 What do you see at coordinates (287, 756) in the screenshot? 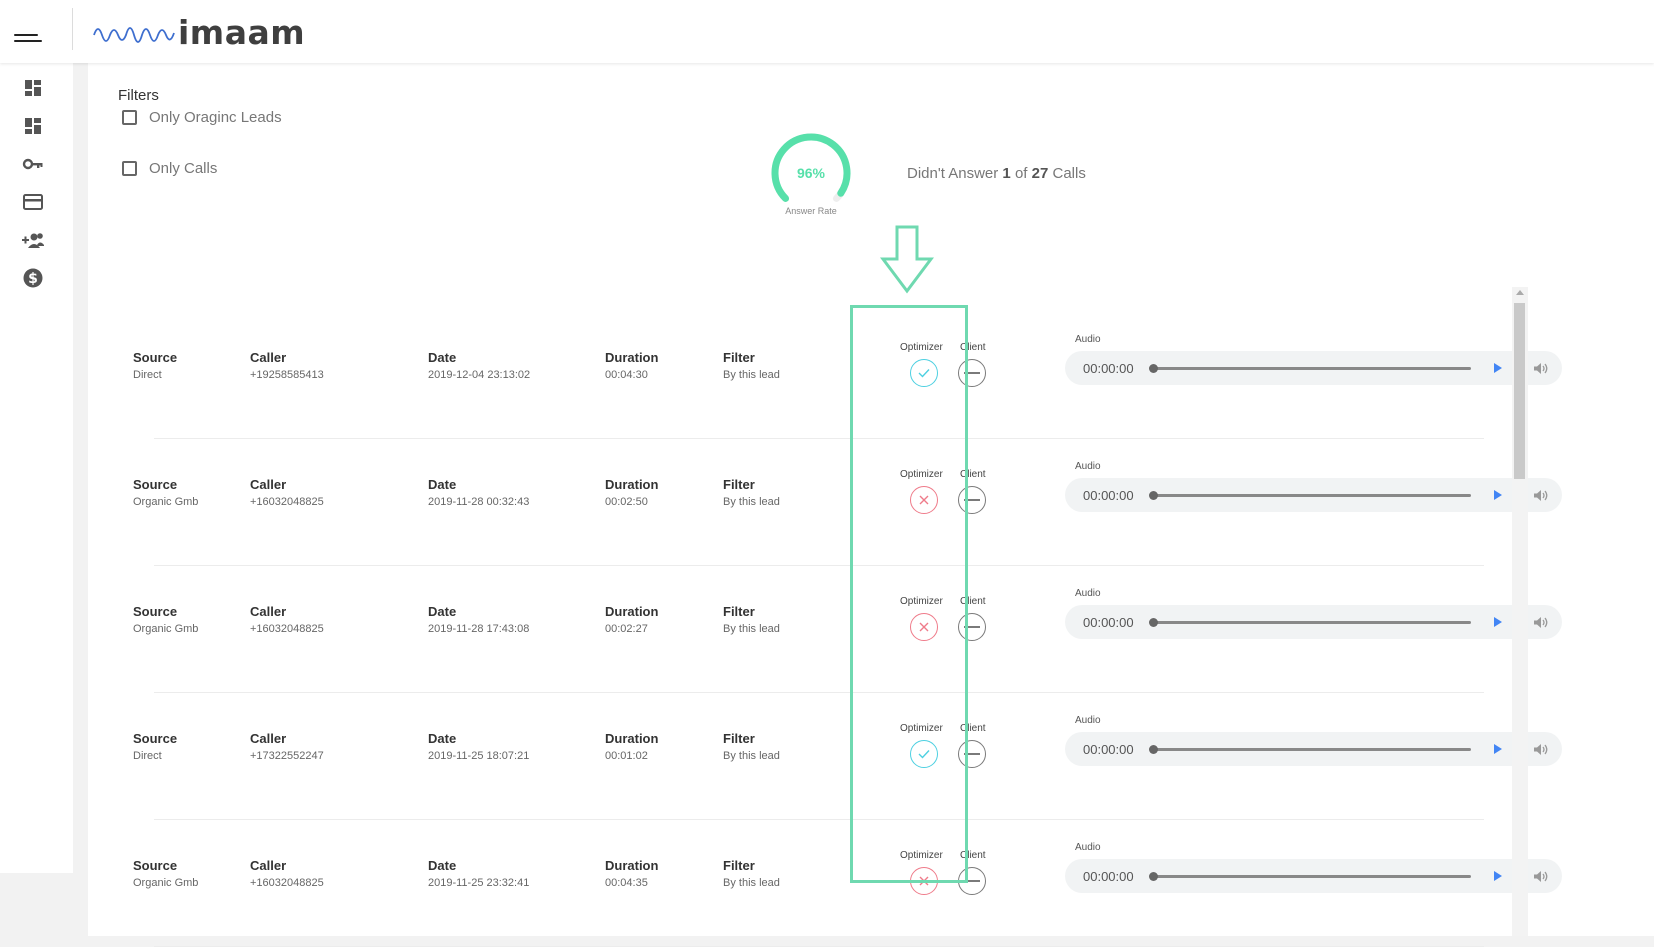
I see `caller-value: +17322552247` at bounding box center [287, 756].